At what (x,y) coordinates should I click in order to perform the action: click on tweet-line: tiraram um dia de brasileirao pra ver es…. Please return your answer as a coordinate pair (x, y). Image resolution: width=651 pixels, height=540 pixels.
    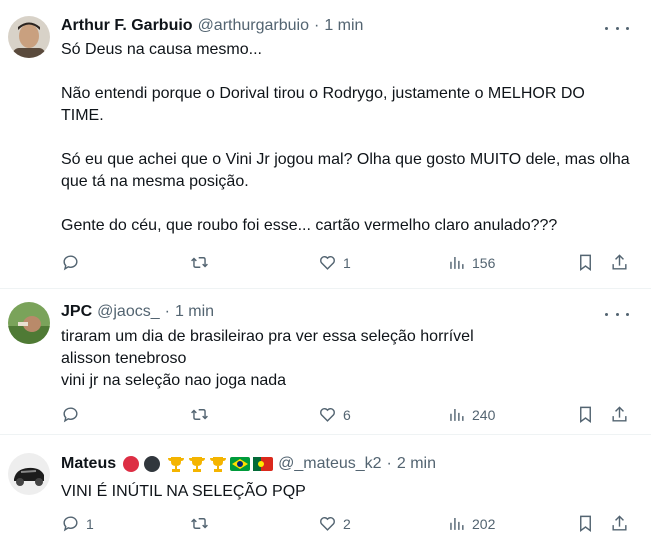
    Looking at the image, I should click on (267, 336).